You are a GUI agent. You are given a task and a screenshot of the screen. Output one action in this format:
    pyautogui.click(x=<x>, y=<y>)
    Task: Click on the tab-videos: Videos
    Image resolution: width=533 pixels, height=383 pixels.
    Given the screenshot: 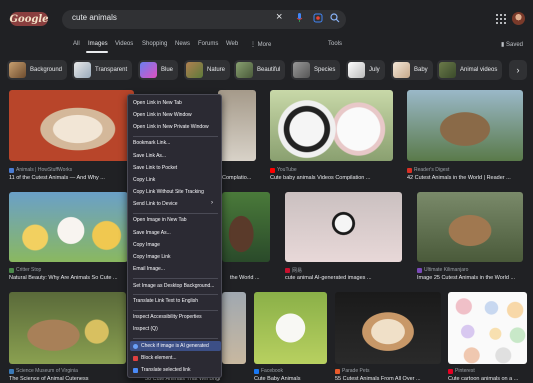 What is the action you would take?
    pyautogui.click(x=124, y=44)
    